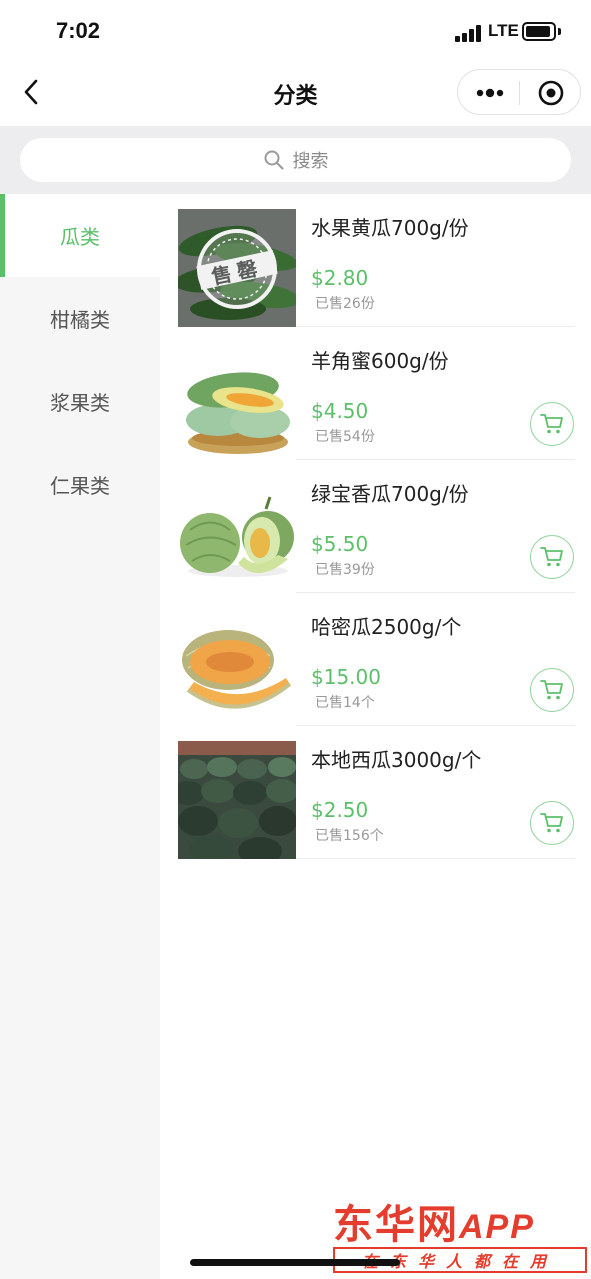 This screenshot has height=1279, width=591. I want to click on product-sold-count: 已售156个, so click(349, 836).